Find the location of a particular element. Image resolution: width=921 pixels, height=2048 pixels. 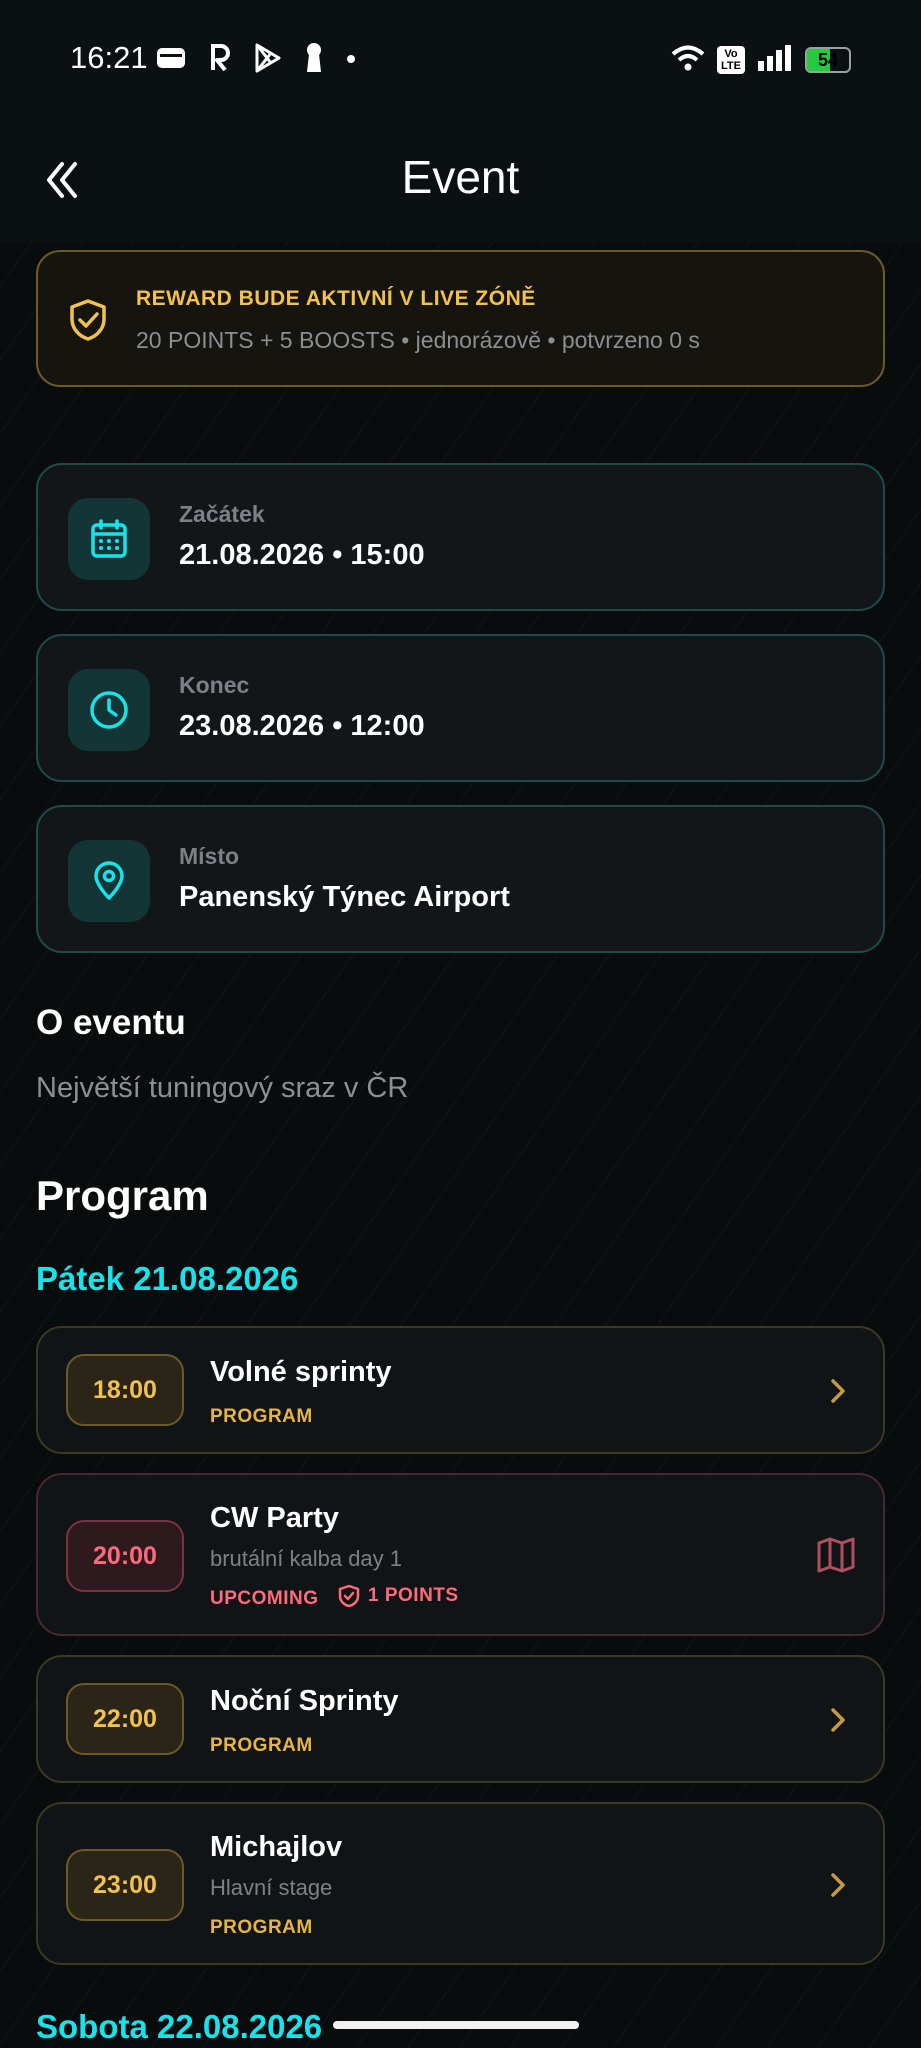

program-heading: Program is located at coordinates (122, 1195).